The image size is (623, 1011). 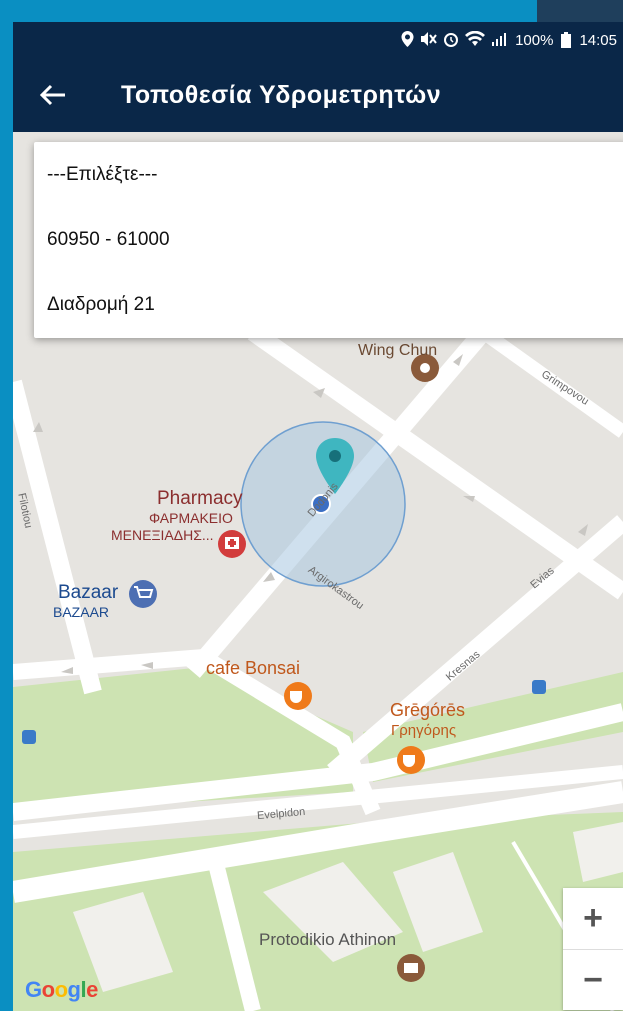 What do you see at coordinates (566, 40) in the screenshot?
I see `battery-icon` at bounding box center [566, 40].